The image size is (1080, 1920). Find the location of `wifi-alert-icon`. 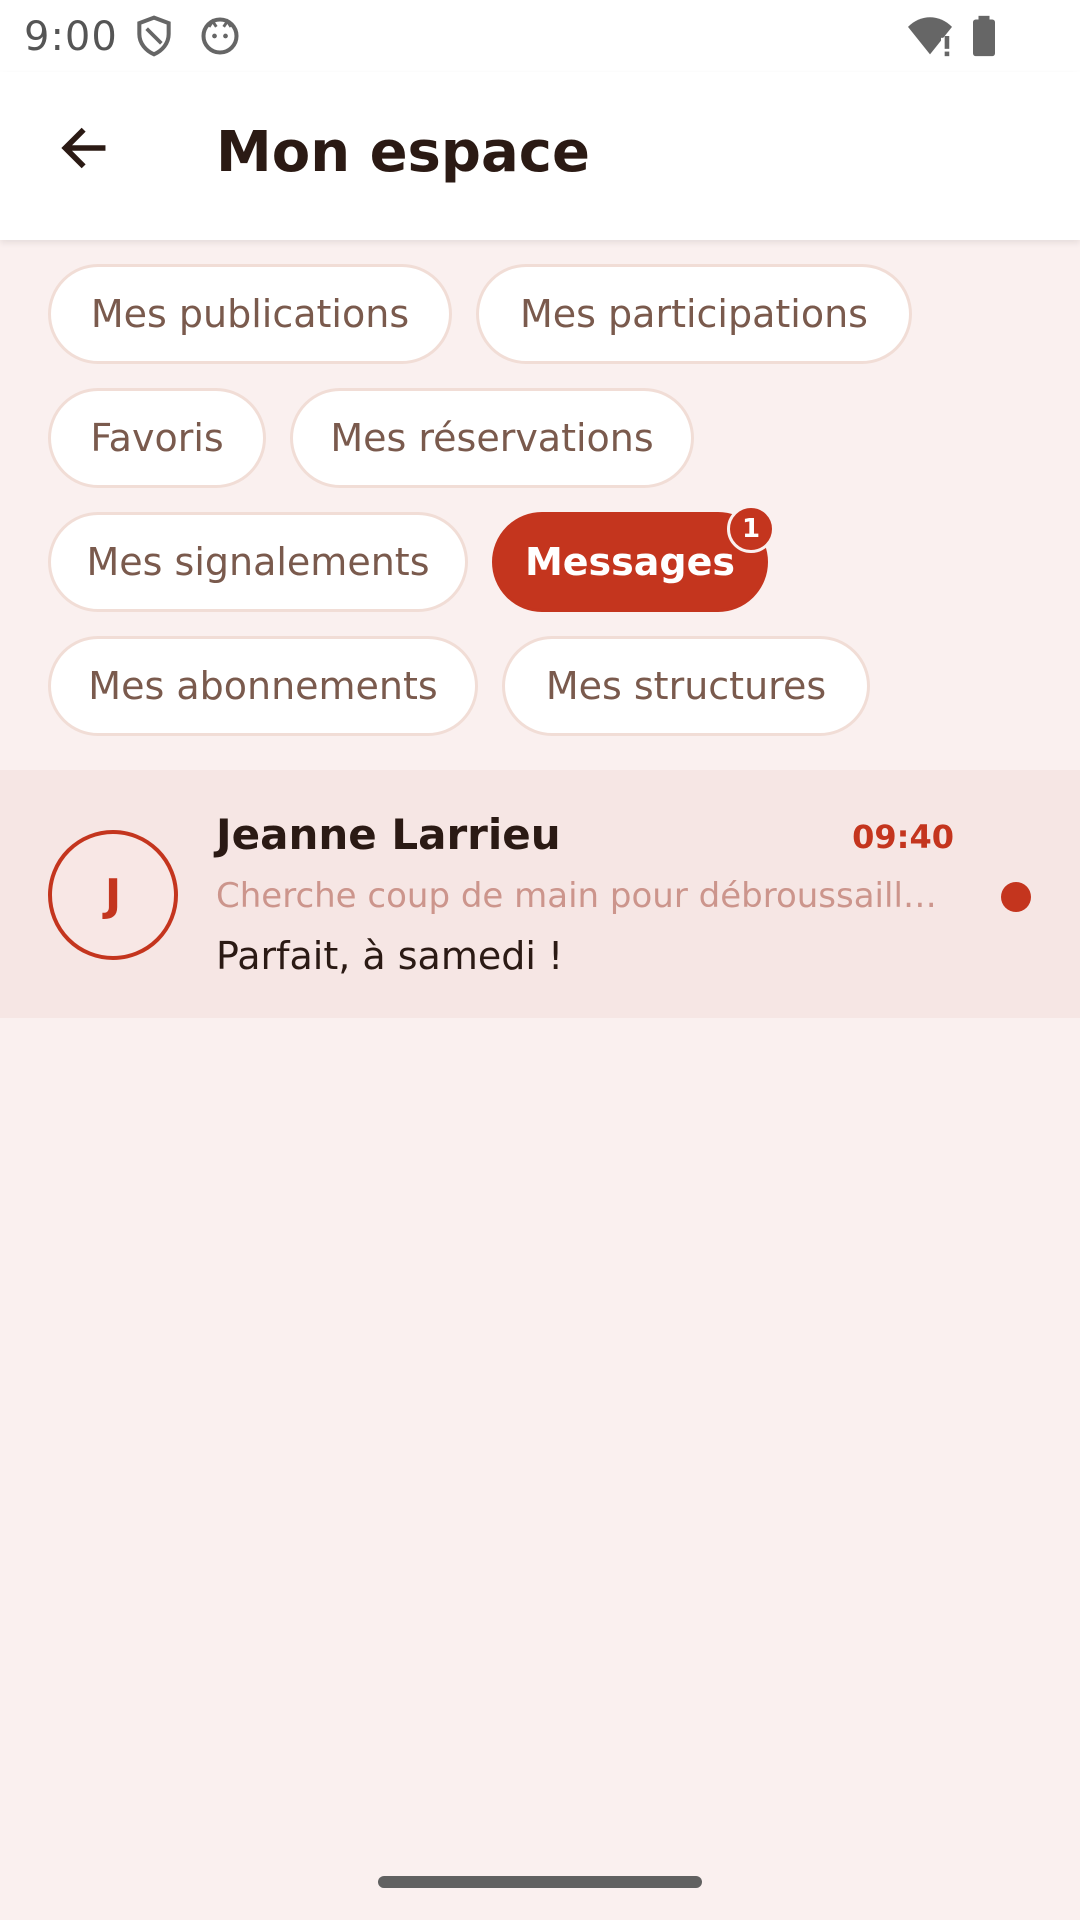

wifi-alert-icon is located at coordinates (929, 36).